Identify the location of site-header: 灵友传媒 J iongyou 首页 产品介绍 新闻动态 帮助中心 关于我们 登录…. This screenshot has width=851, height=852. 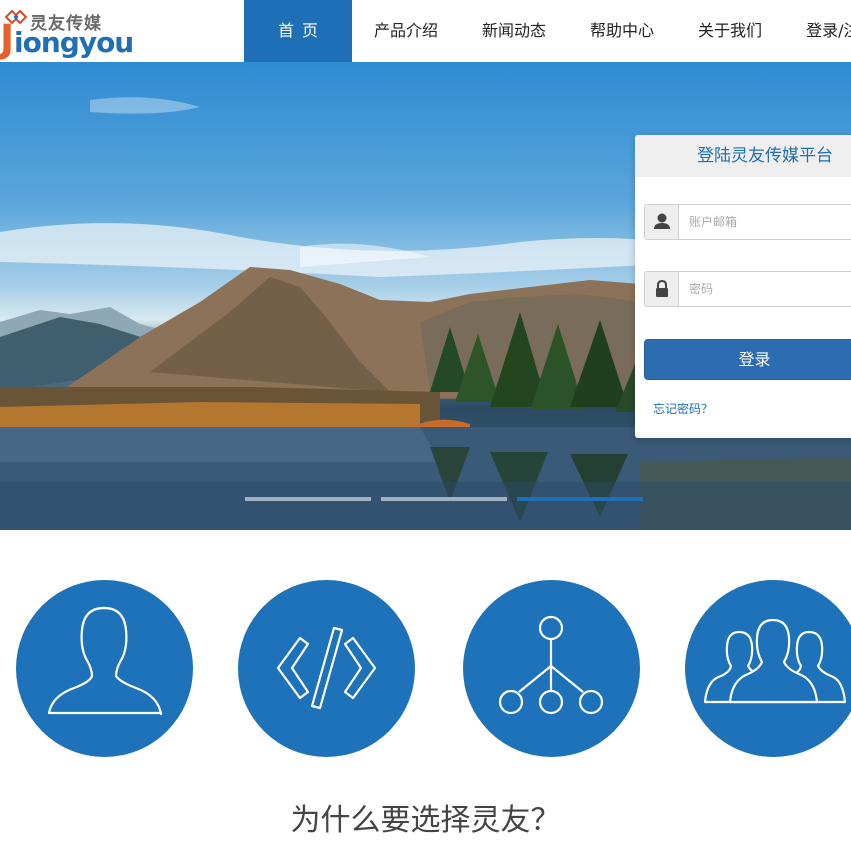
(425, 31).